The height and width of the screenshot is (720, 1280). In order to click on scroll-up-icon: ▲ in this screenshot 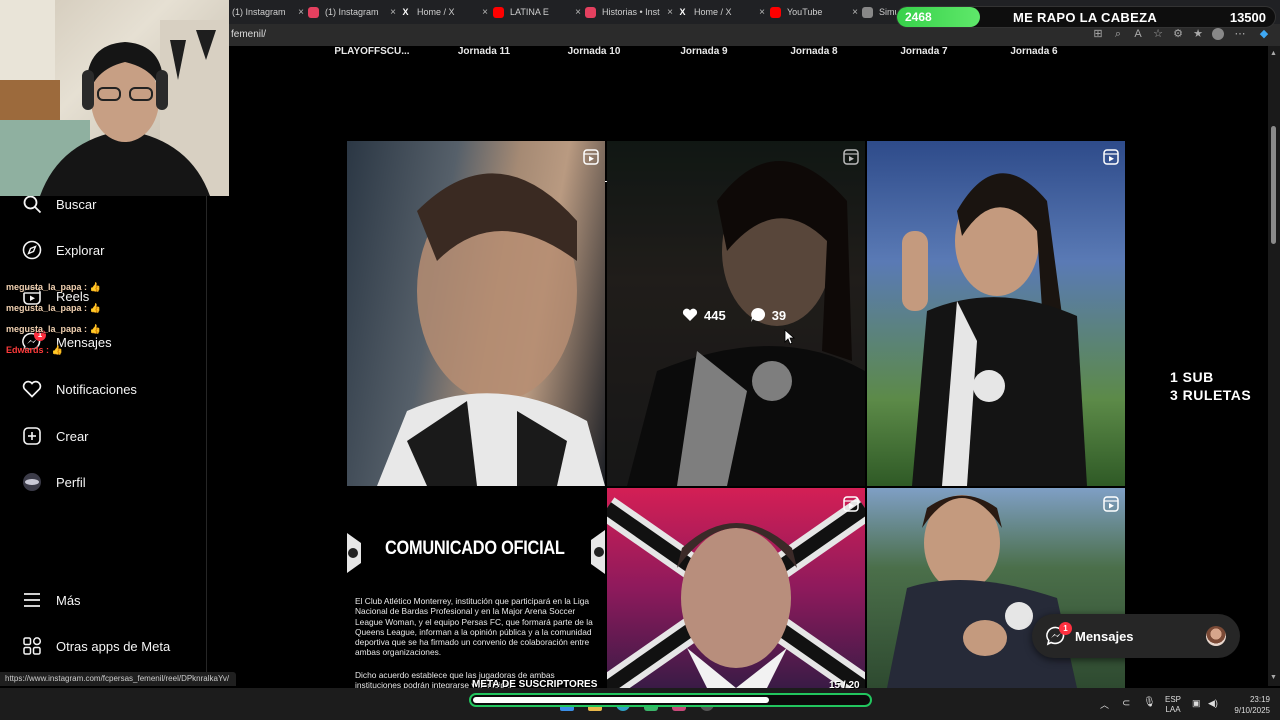, I will do `click(1273, 53)`.